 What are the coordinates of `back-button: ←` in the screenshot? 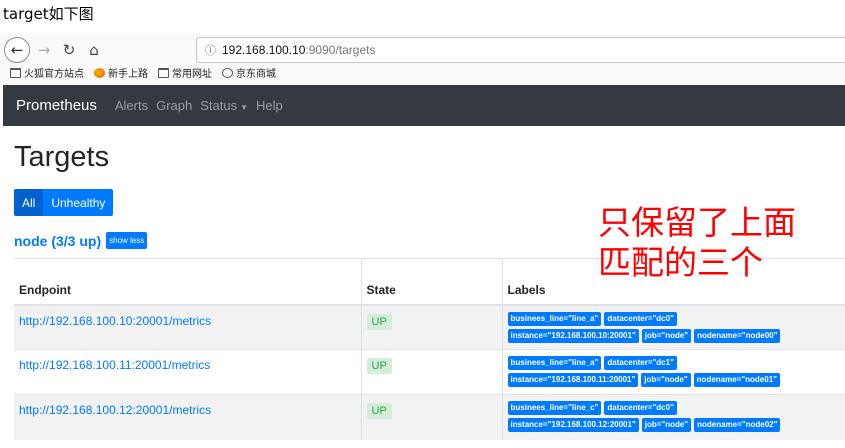 It's located at (17, 50).